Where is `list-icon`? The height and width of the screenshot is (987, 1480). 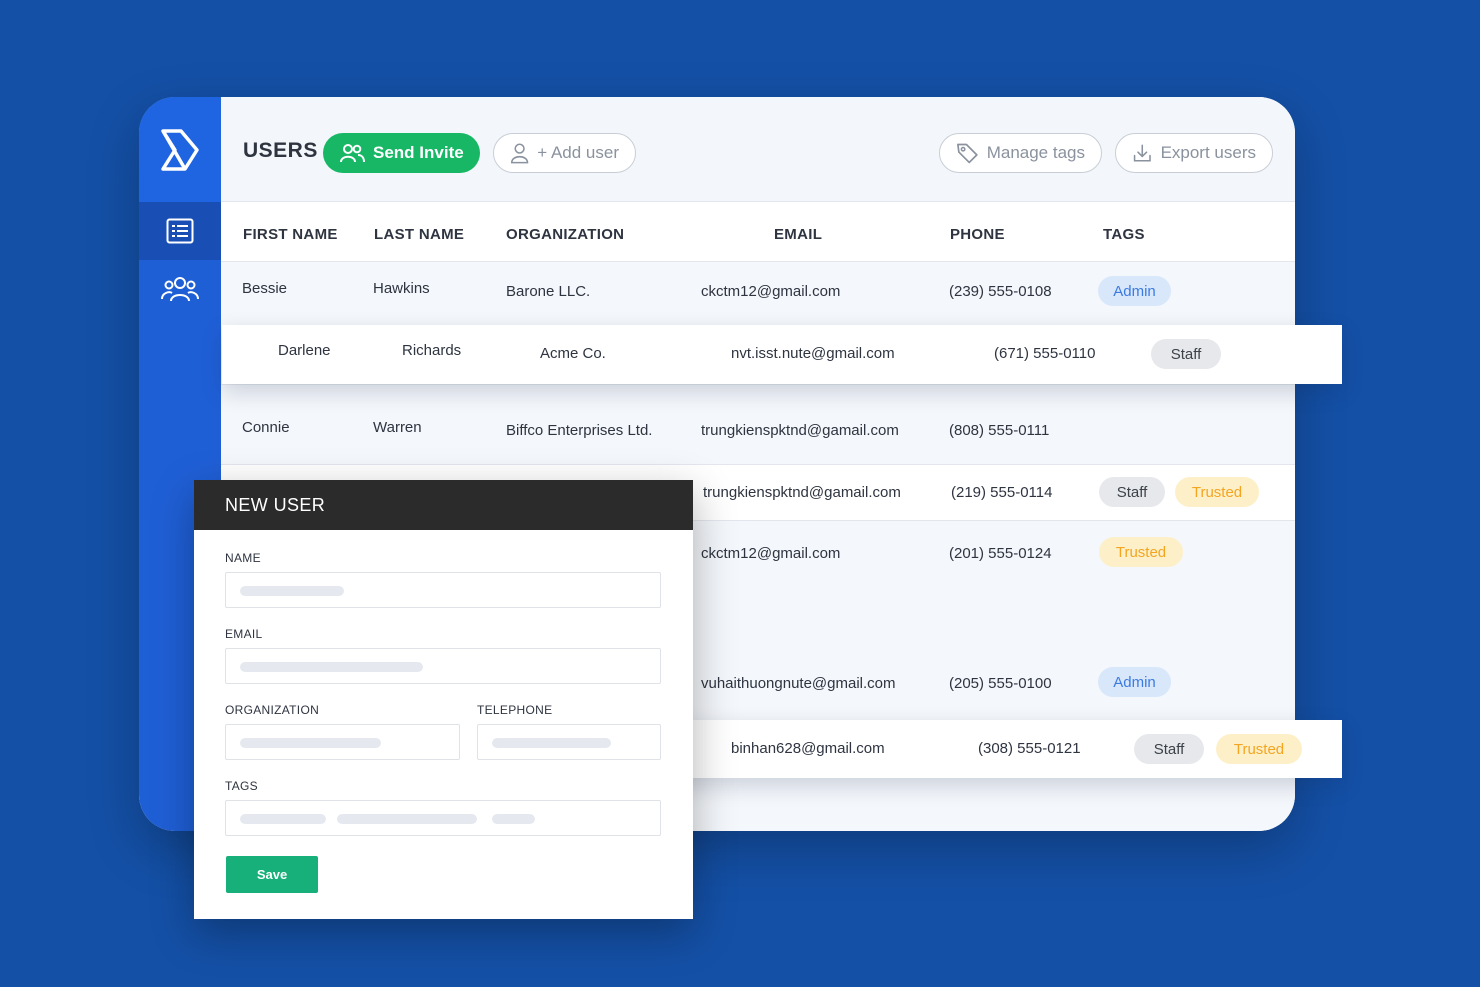 list-icon is located at coordinates (180, 231).